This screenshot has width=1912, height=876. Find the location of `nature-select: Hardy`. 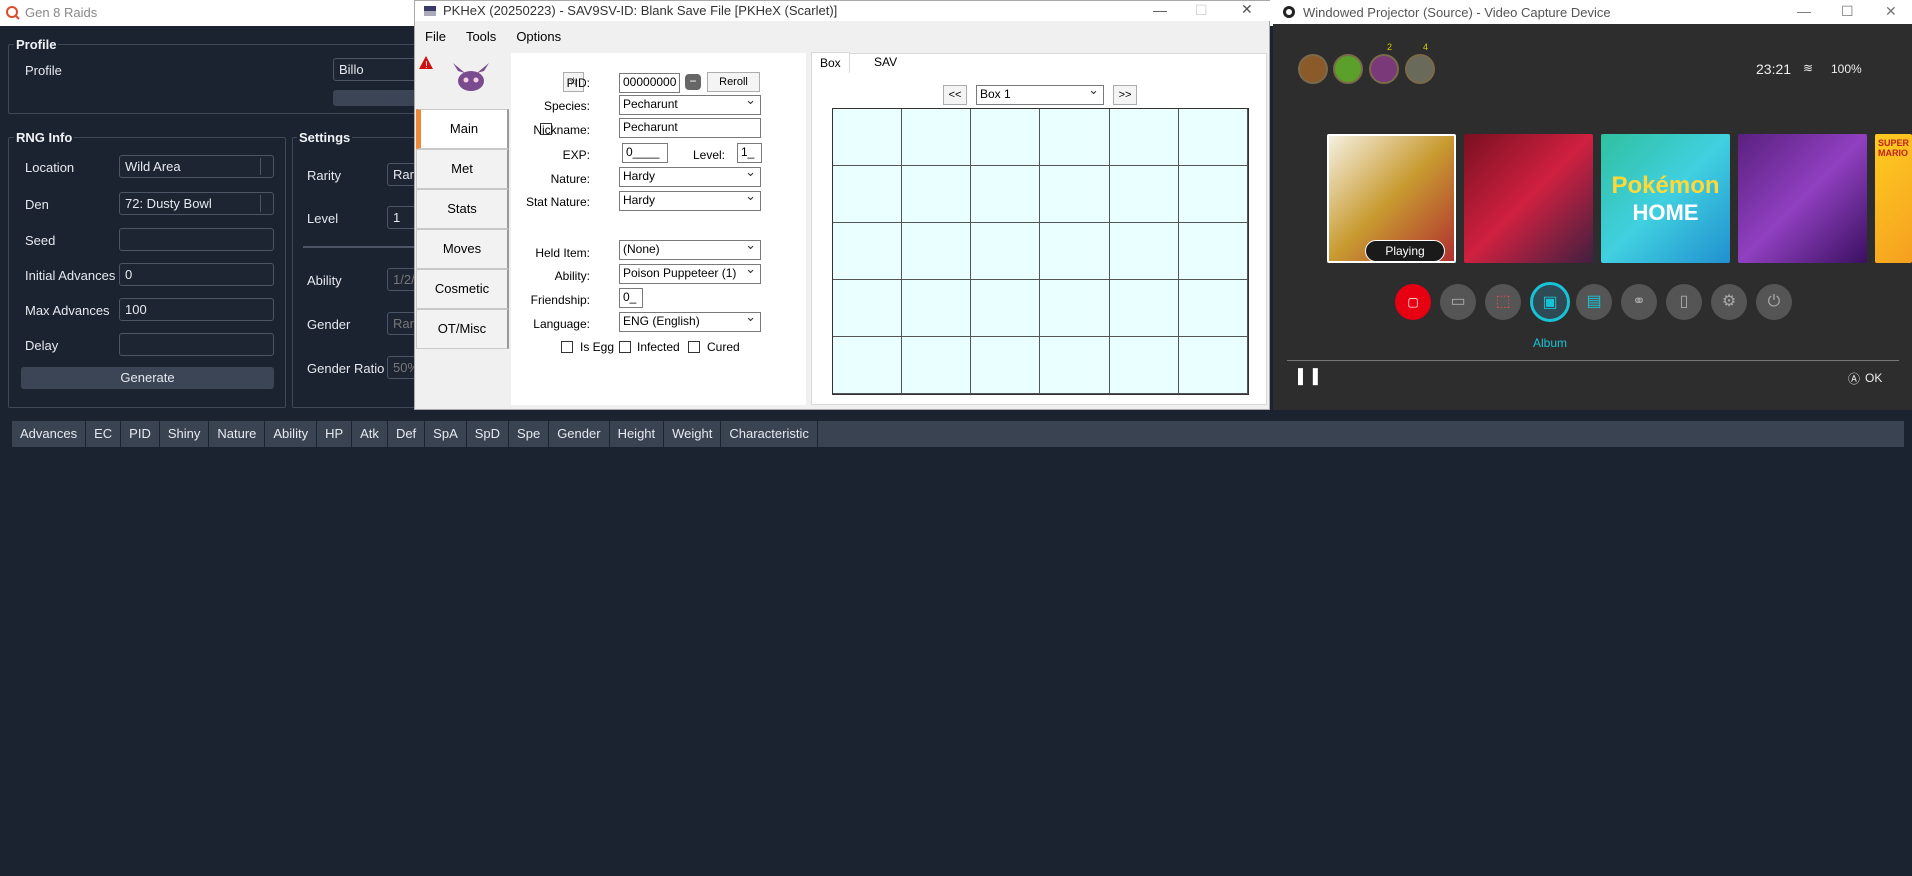

nature-select: Hardy is located at coordinates (690, 177).